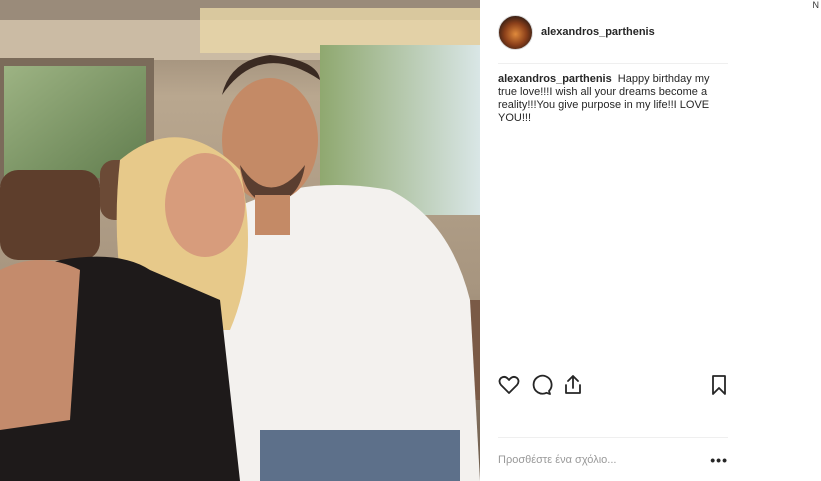  What do you see at coordinates (588, 460) in the screenshot?
I see `comment-input` at bounding box center [588, 460].